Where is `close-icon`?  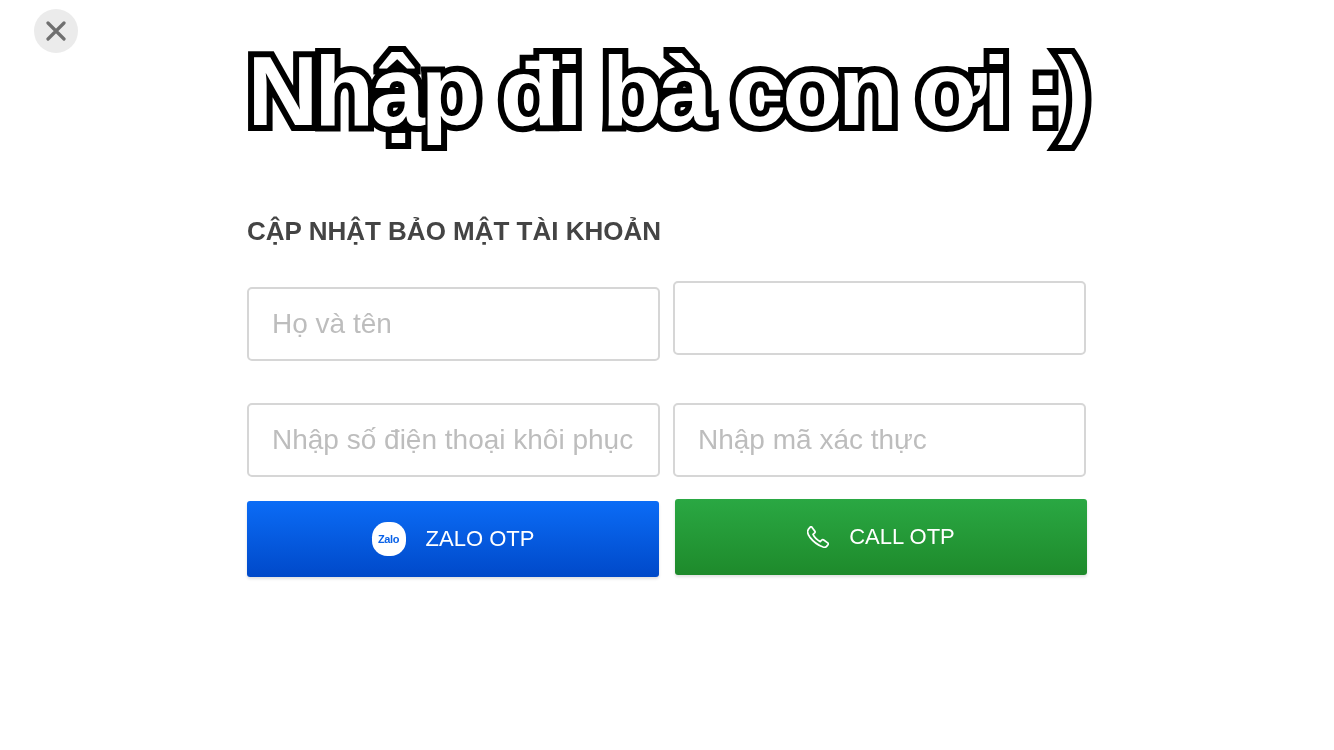
close-icon is located at coordinates (56, 31).